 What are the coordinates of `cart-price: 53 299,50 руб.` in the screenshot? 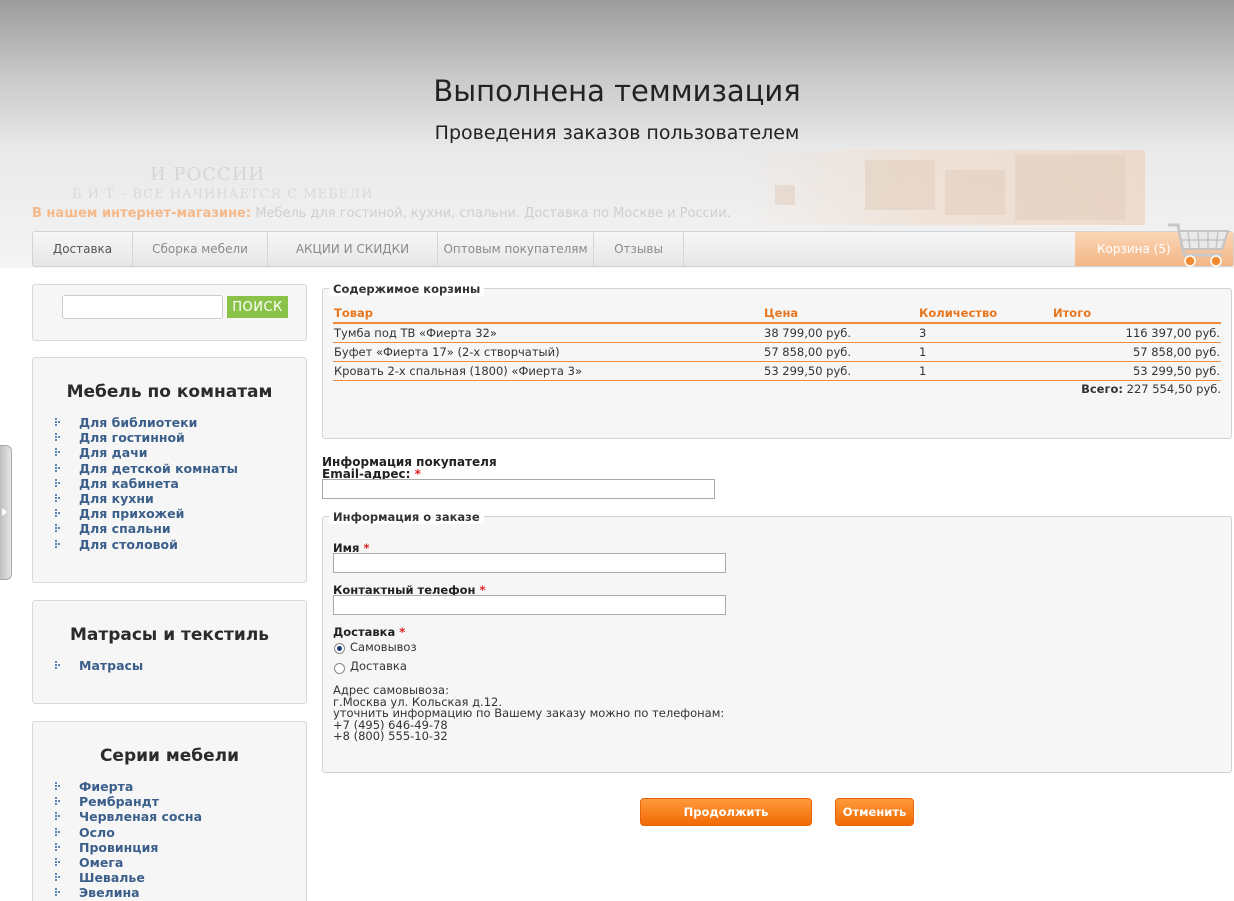 It's located at (840, 371).